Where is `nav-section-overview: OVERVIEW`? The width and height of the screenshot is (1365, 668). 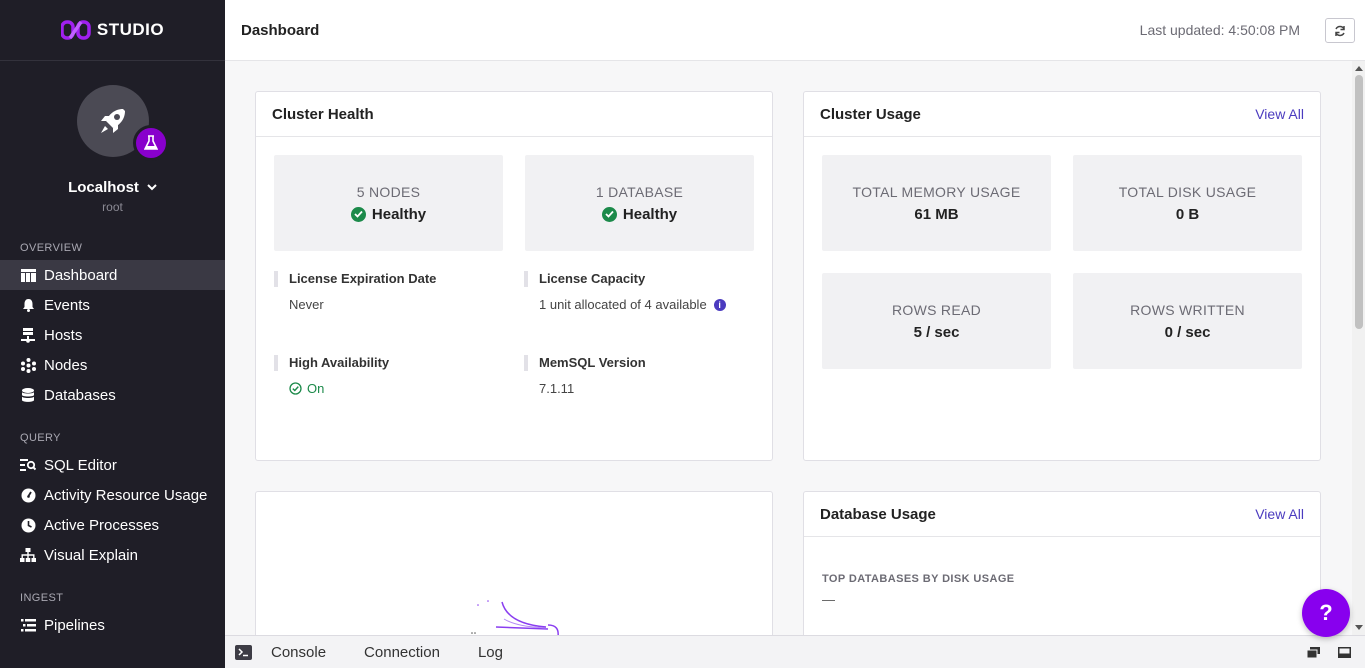 nav-section-overview: OVERVIEW is located at coordinates (51, 248).